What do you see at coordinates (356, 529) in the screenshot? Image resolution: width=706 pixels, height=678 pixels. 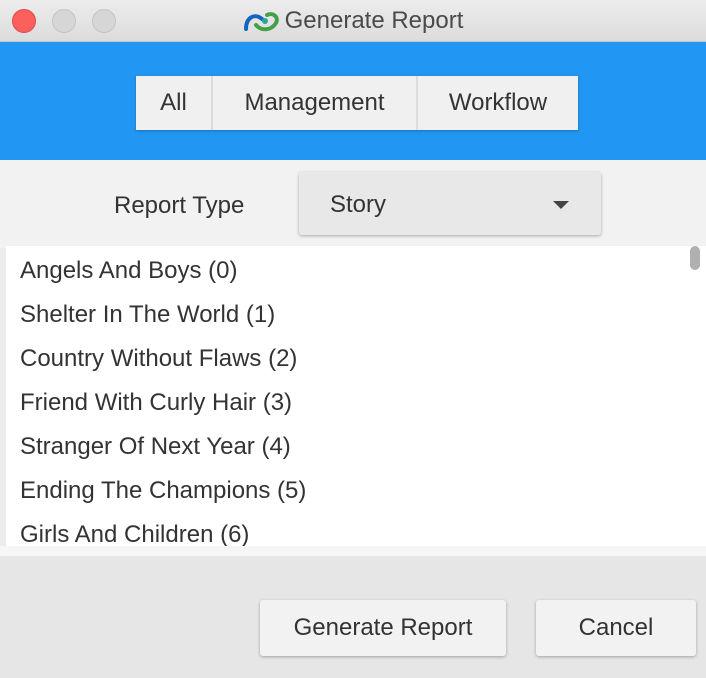 I see `list-item: Girls And Children (6)` at bounding box center [356, 529].